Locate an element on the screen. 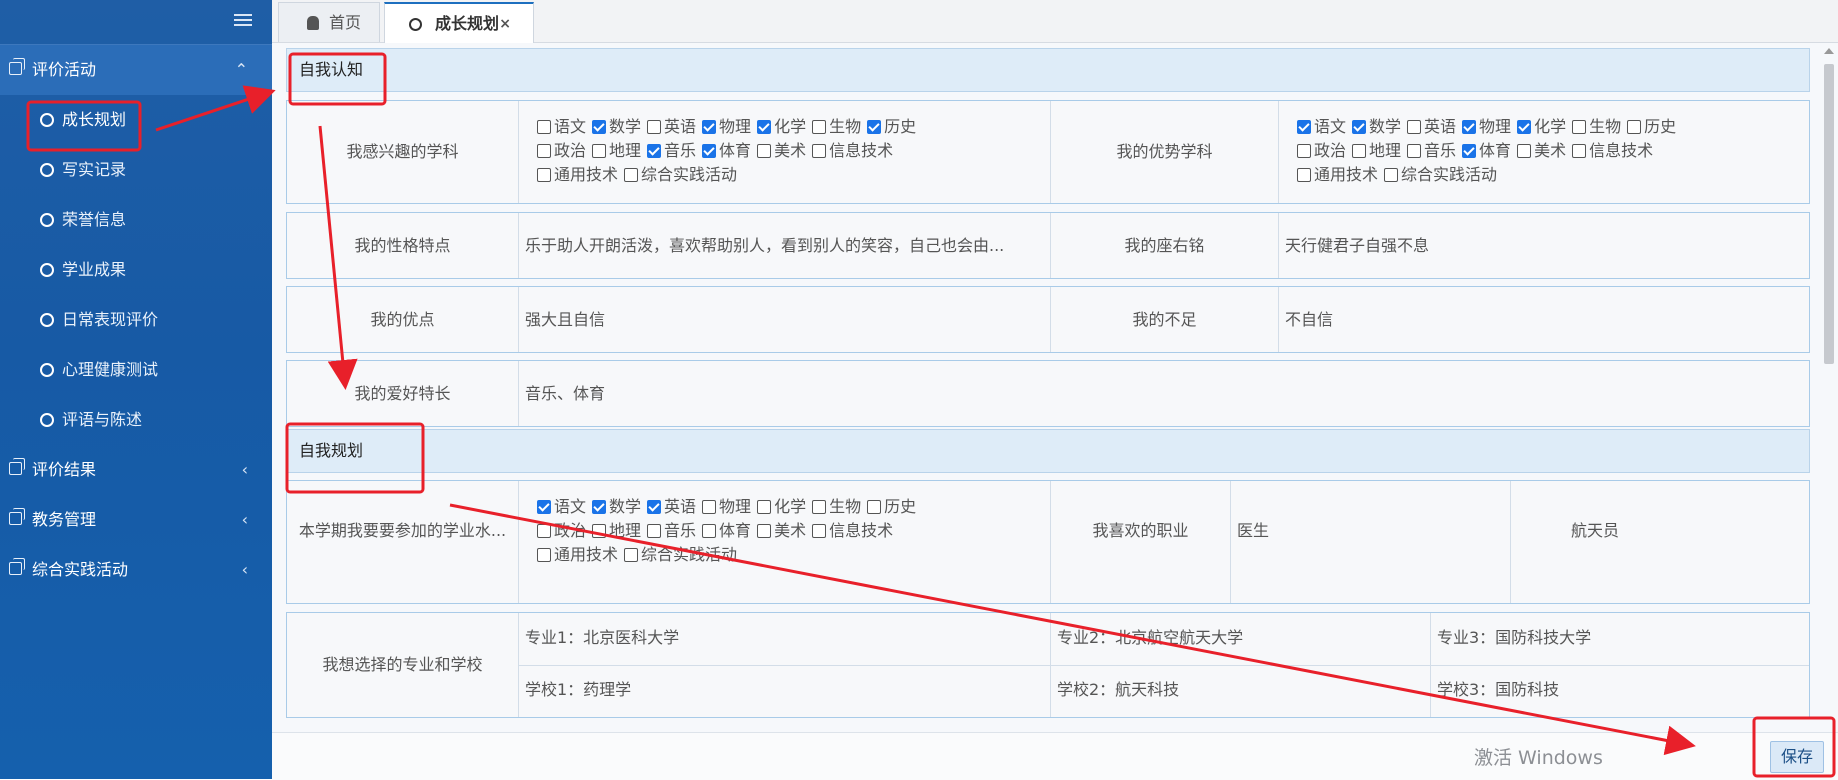 The height and width of the screenshot is (780, 1838). scroll-thumb is located at coordinates (1829, 214).